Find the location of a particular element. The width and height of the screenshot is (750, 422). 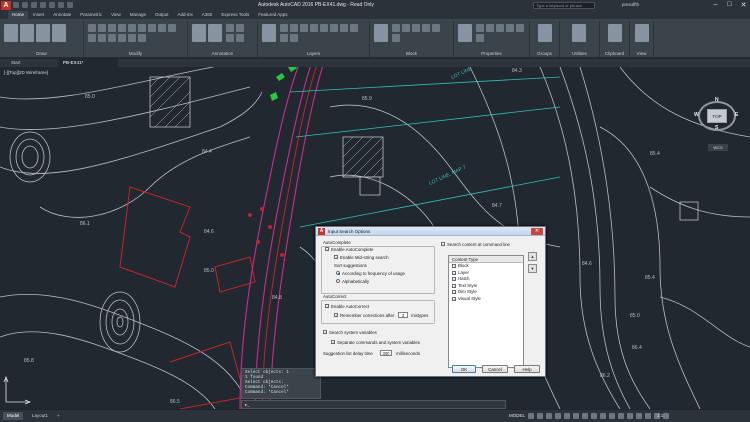

minimize-icon: – is located at coordinates (715, 5).